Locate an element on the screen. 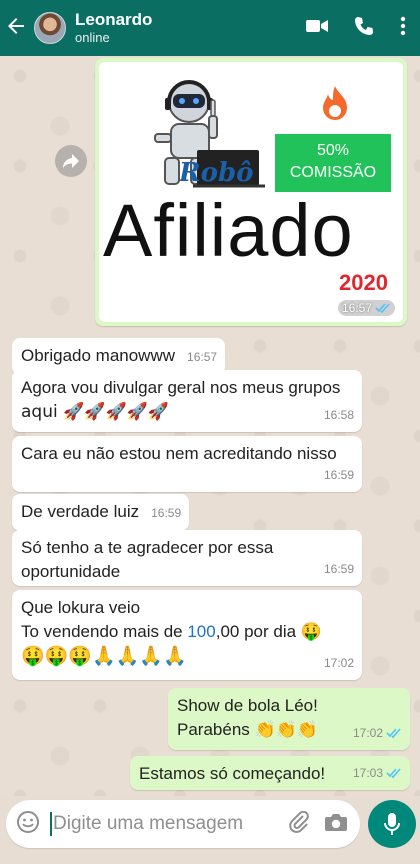  contact-info: Leonardo online is located at coordinates (113, 28).